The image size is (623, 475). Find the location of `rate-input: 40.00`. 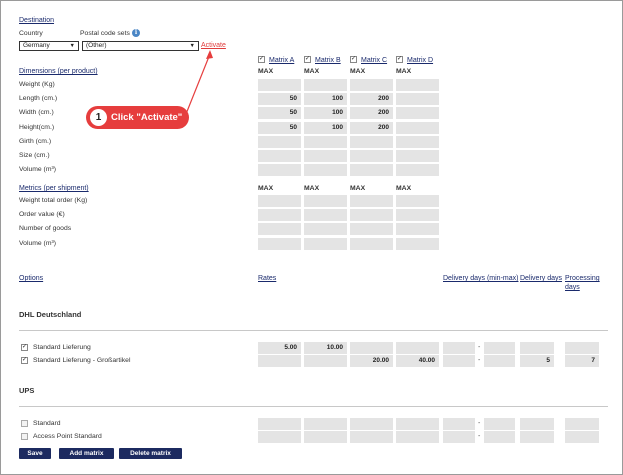

rate-input: 40.00 is located at coordinates (417, 361).